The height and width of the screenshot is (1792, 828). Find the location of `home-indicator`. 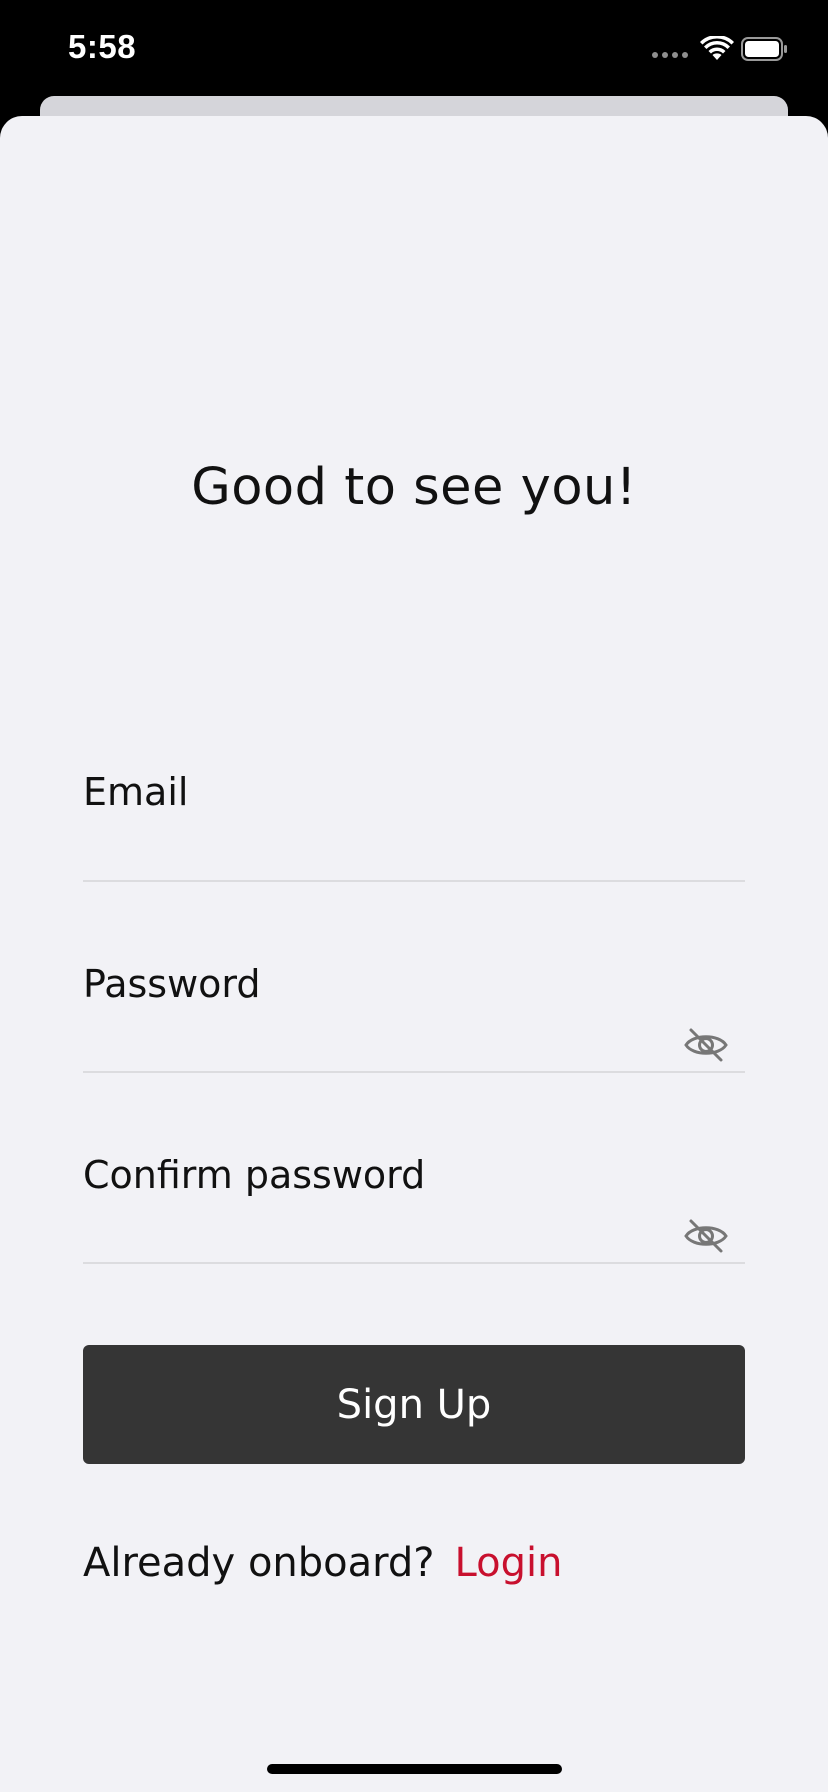

home-indicator is located at coordinates (414, 1769).